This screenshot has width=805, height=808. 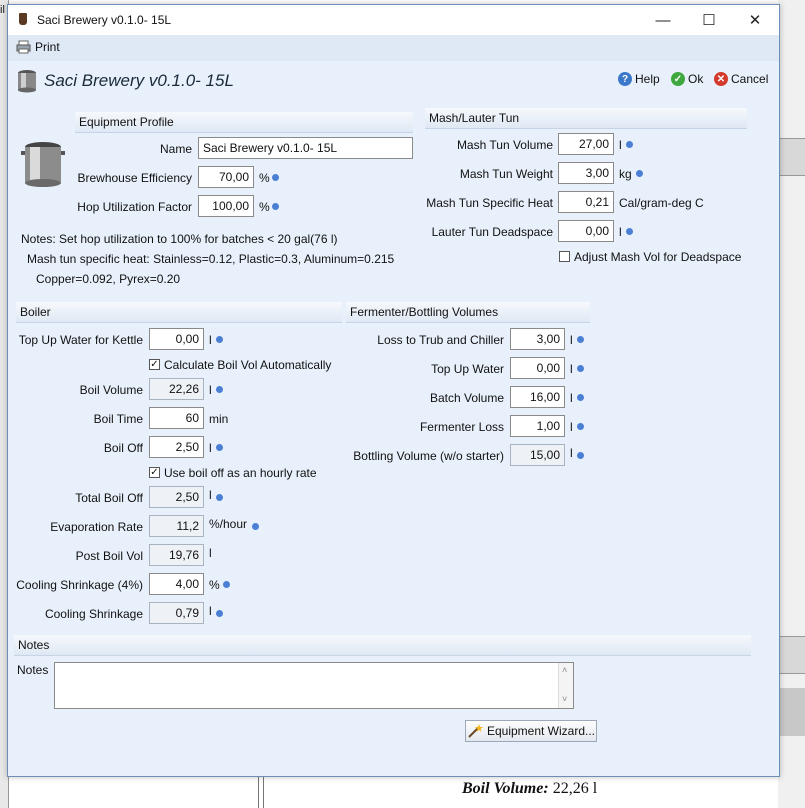 I want to click on beer-glass-icon, so click(x=23, y=19).